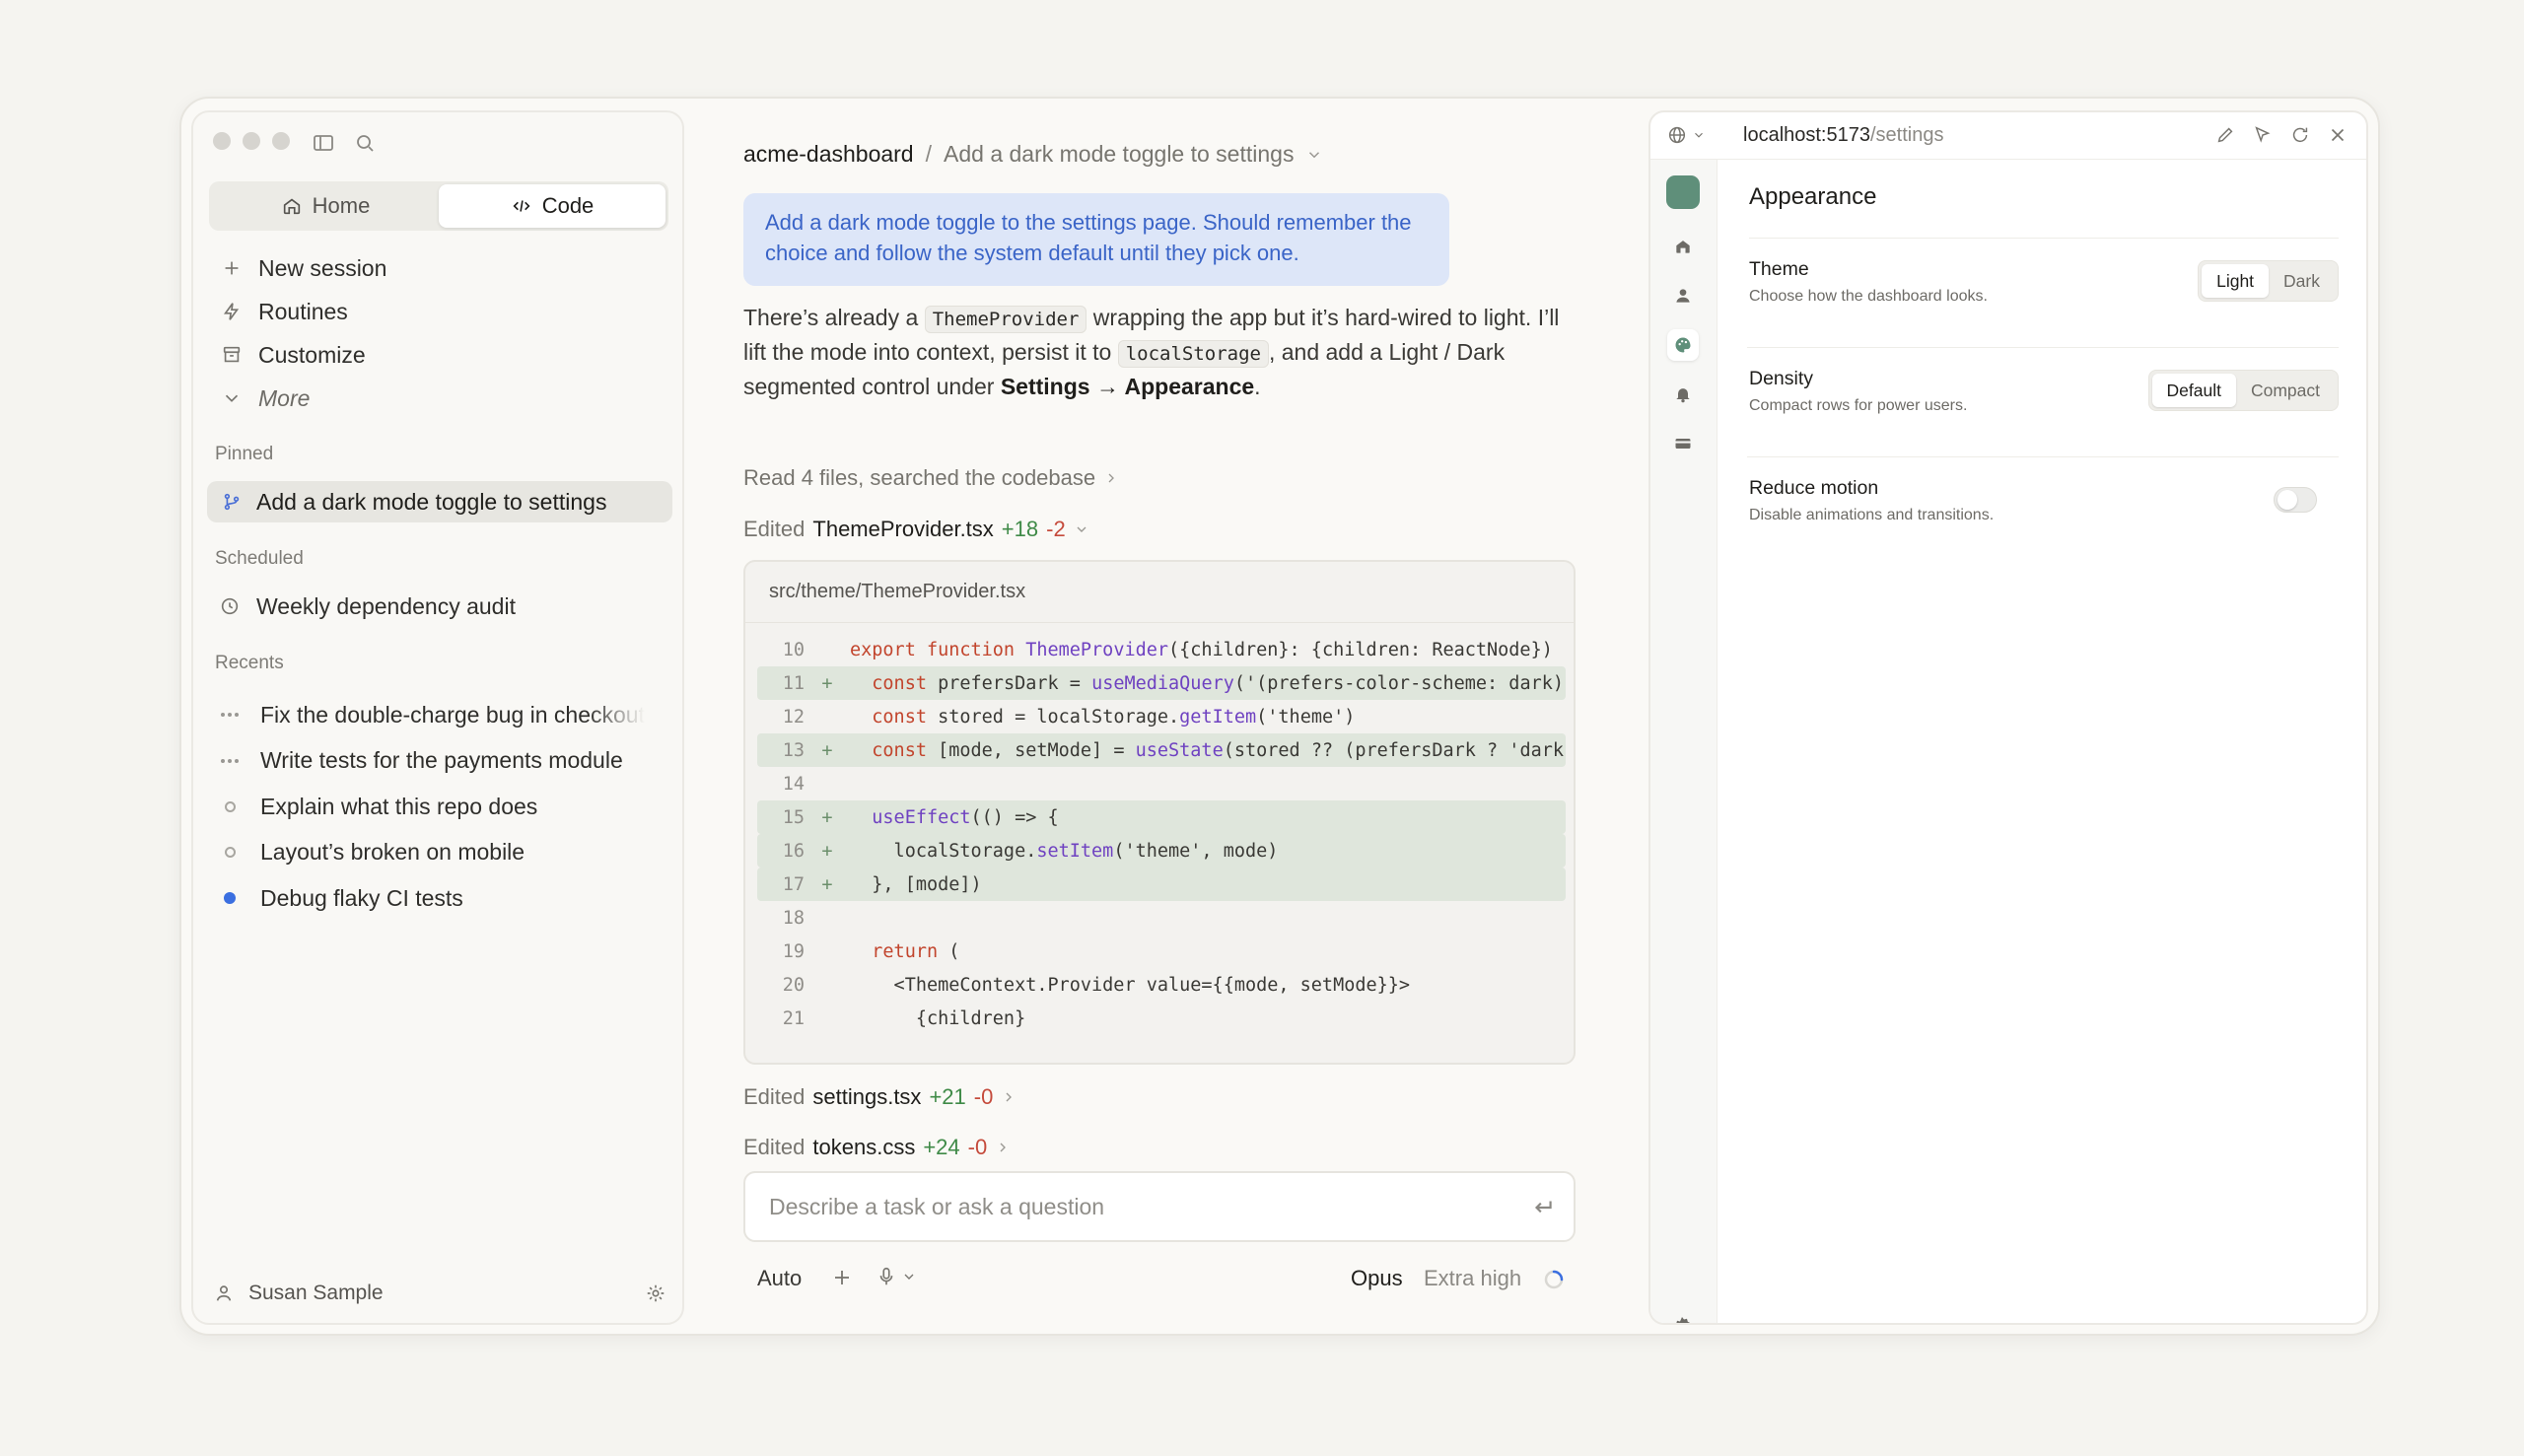 The image size is (2524, 1456). What do you see at coordinates (2296, 500) in the screenshot?
I see `reduce-motion-toggle` at bounding box center [2296, 500].